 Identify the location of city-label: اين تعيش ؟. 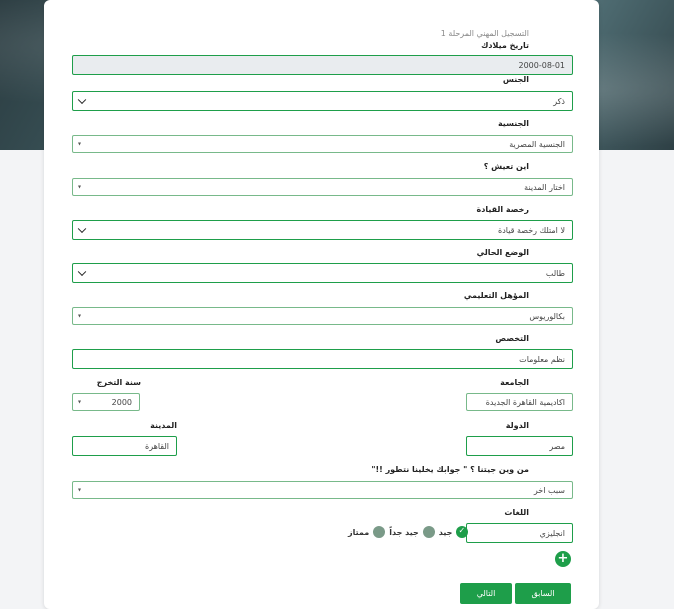
(506, 166).